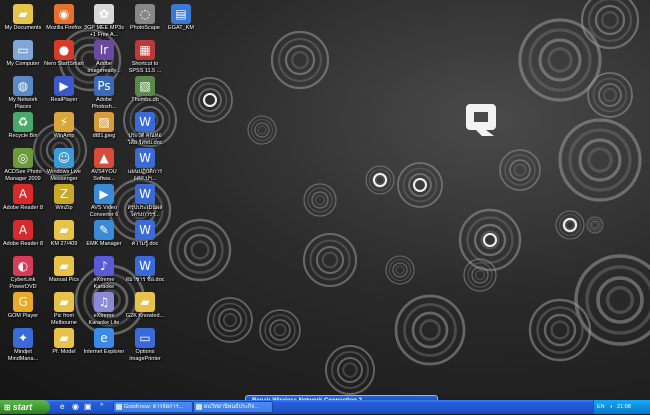 Image resolution: width=650 pixels, height=415 pixels. Describe the element at coordinates (23, 273) in the screenshot. I see `desktop-icon: ◐ CyberLink PowerDVD` at that location.